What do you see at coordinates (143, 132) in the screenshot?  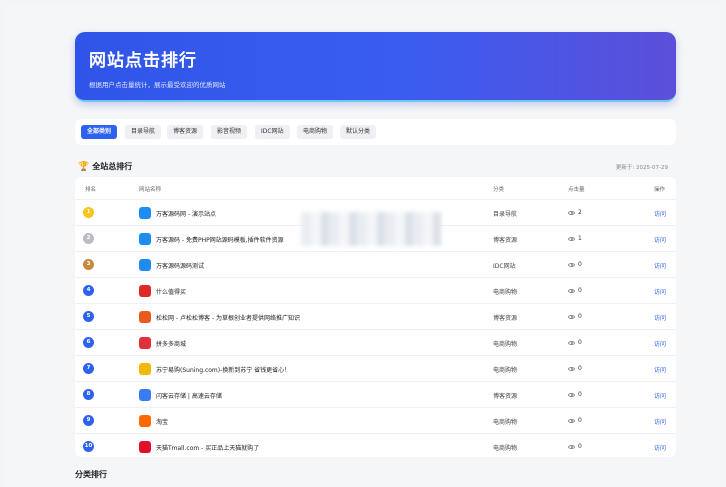 I see `filter-directory: 目录导航` at bounding box center [143, 132].